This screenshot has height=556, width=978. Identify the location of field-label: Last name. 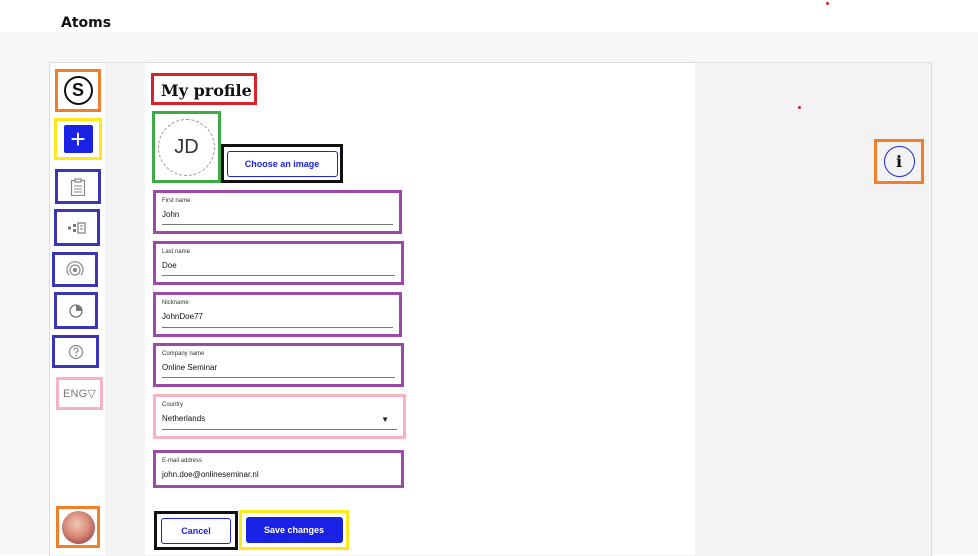
(176, 252).